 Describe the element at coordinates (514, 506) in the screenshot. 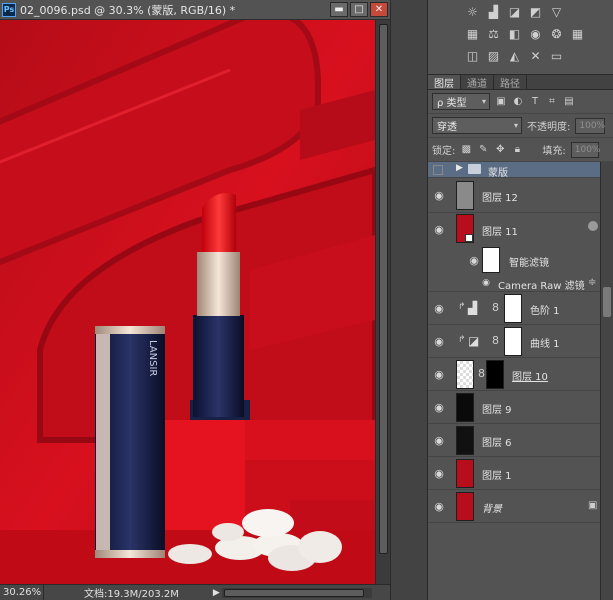

I see `background-layer-row: ◉ 背景 ▣` at that location.